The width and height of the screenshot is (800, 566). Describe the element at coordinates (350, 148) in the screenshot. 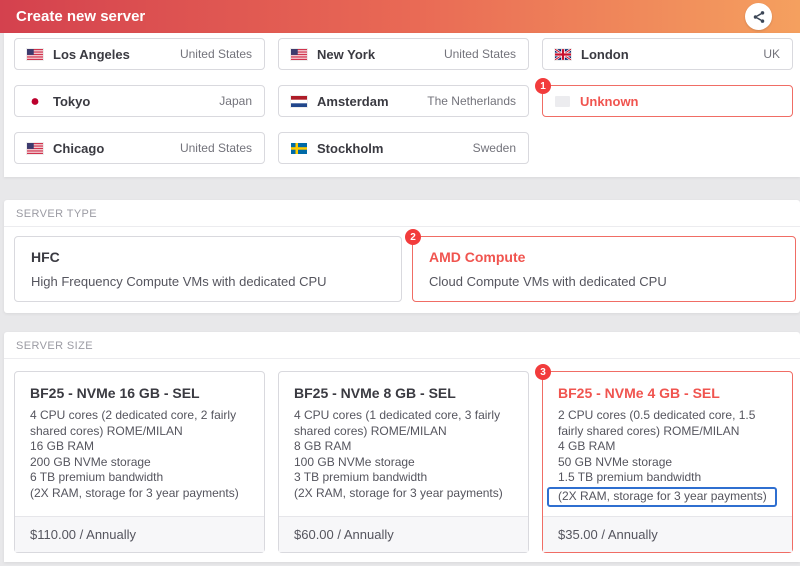

I see `location-city: Stockholm` at that location.